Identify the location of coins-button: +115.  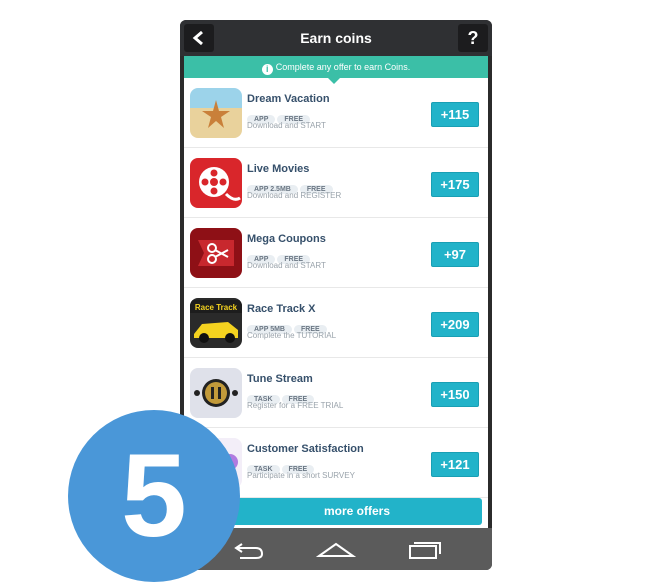
(455, 114).